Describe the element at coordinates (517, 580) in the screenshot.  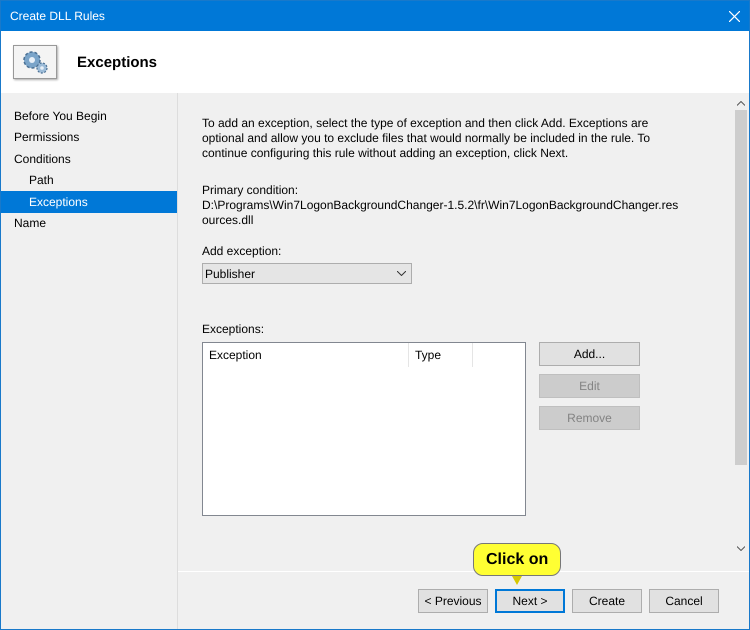
I see `callout-pointer-icon` at that location.